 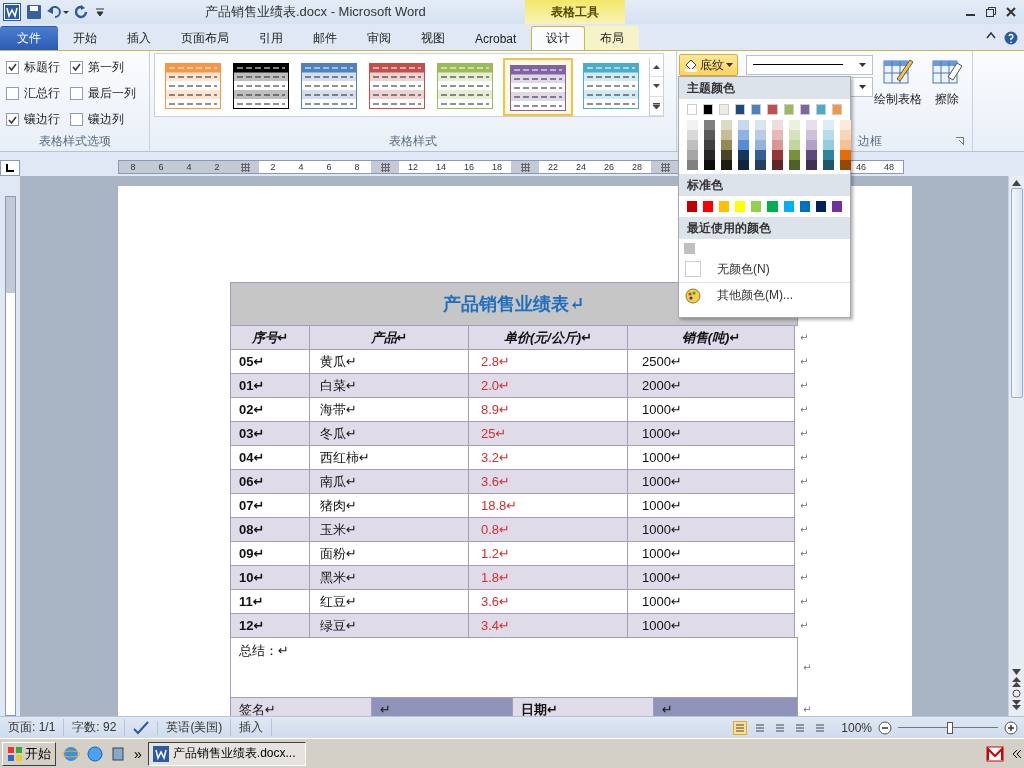 I want to click on summary-cell: 总结：↵, so click(x=514, y=667).